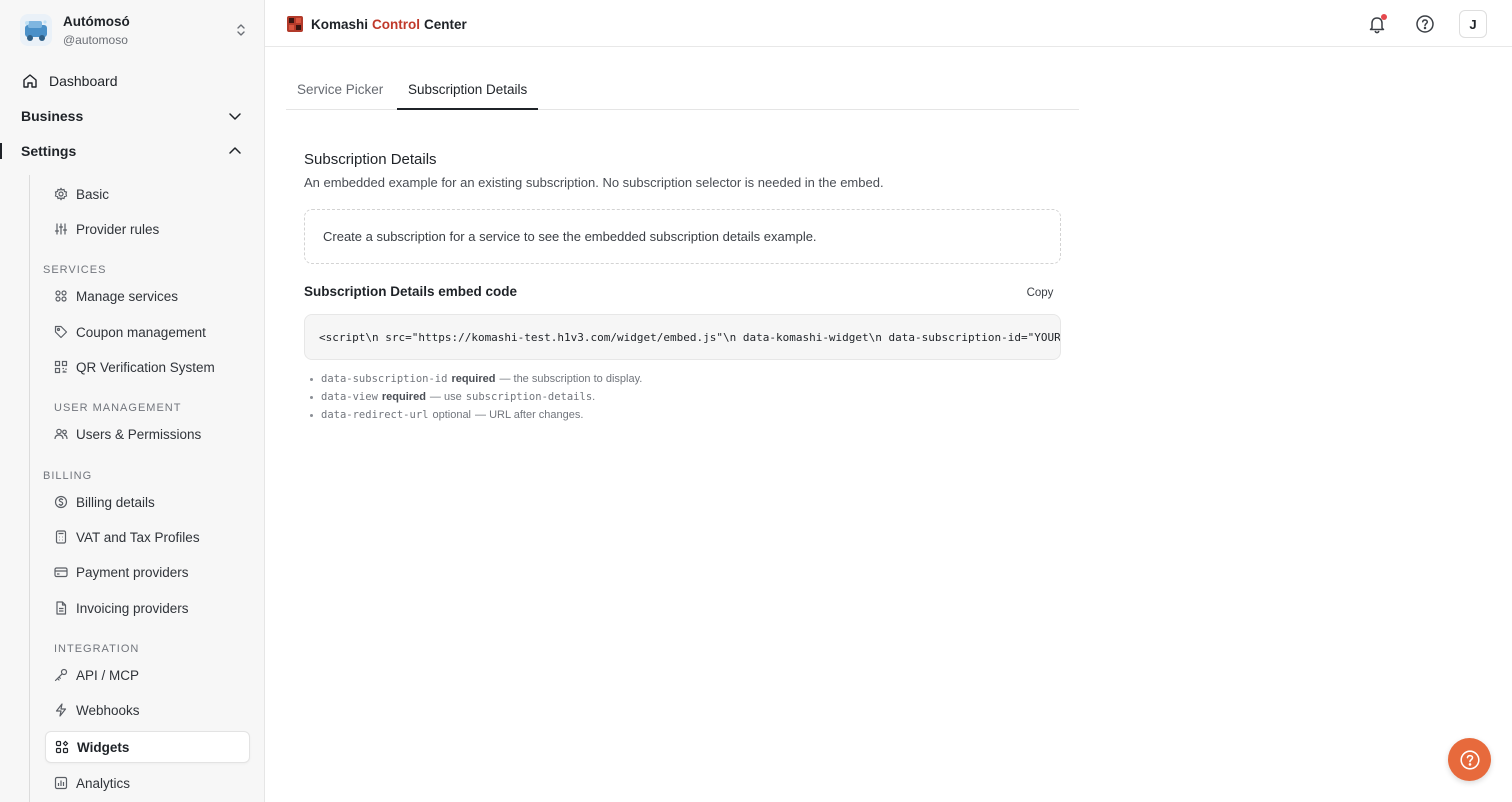  I want to click on qr-code-icon, so click(61, 367).